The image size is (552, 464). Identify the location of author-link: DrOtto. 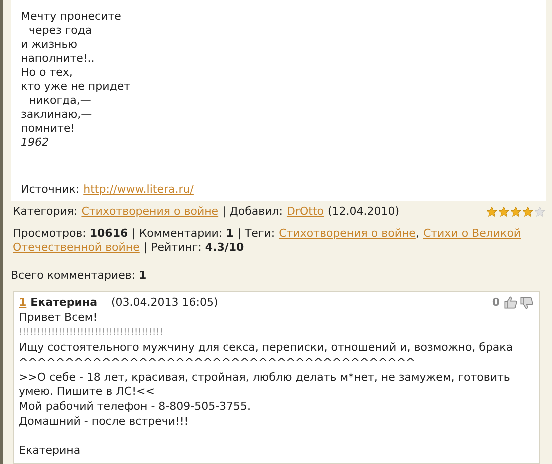
(305, 211).